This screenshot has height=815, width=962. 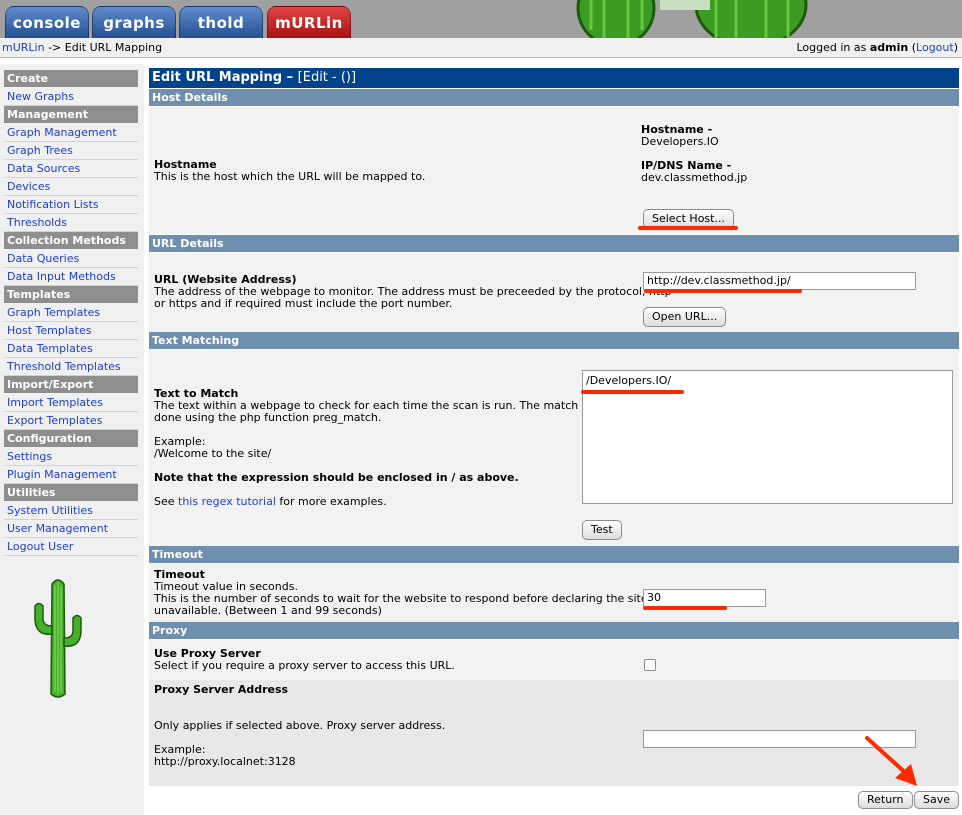 What do you see at coordinates (889, 47) in the screenshot?
I see `login-username: admin` at bounding box center [889, 47].